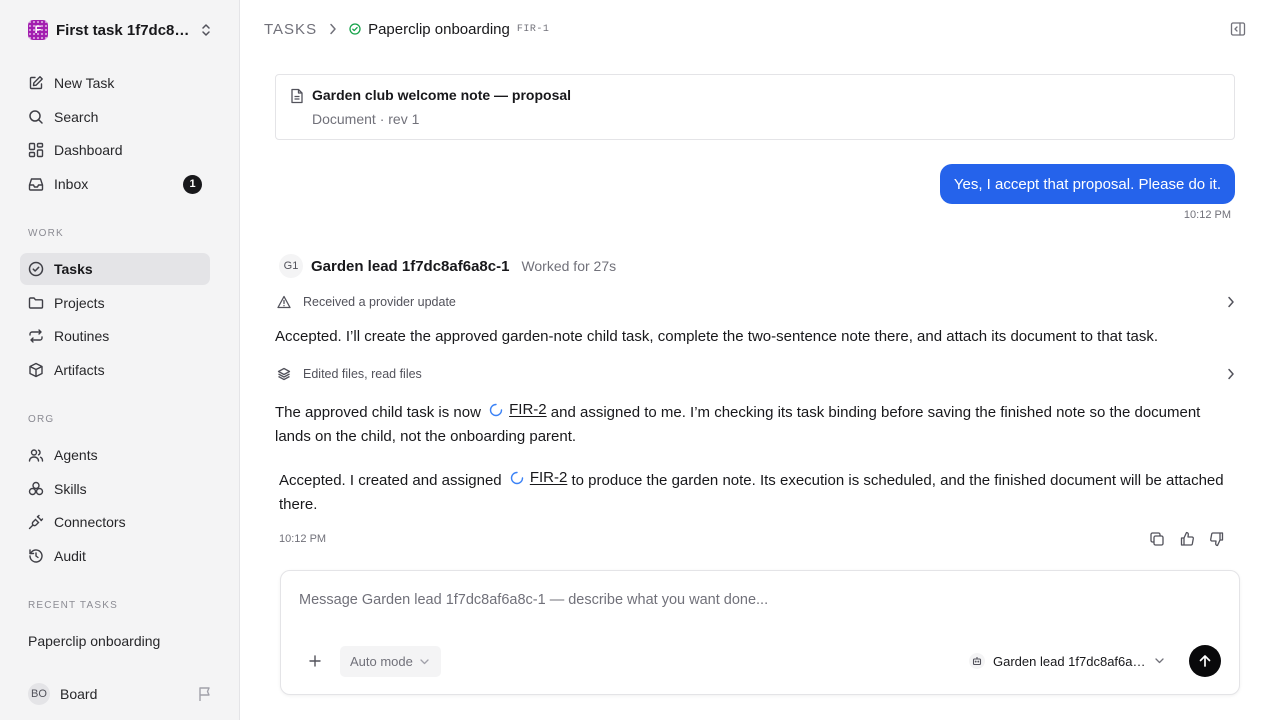 This screenshot has height=720, width=1280. Describe the element at coordinates (290, 29) in the screenshot. I see `breadcrumb-tasks: TASKS` at that location.